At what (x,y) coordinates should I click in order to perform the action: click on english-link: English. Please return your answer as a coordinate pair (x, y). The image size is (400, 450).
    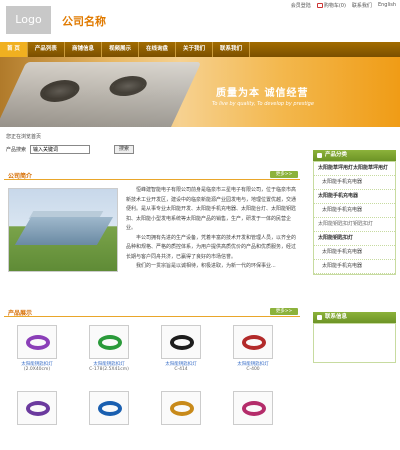
    Looking at the image, I should click on (387, 5).